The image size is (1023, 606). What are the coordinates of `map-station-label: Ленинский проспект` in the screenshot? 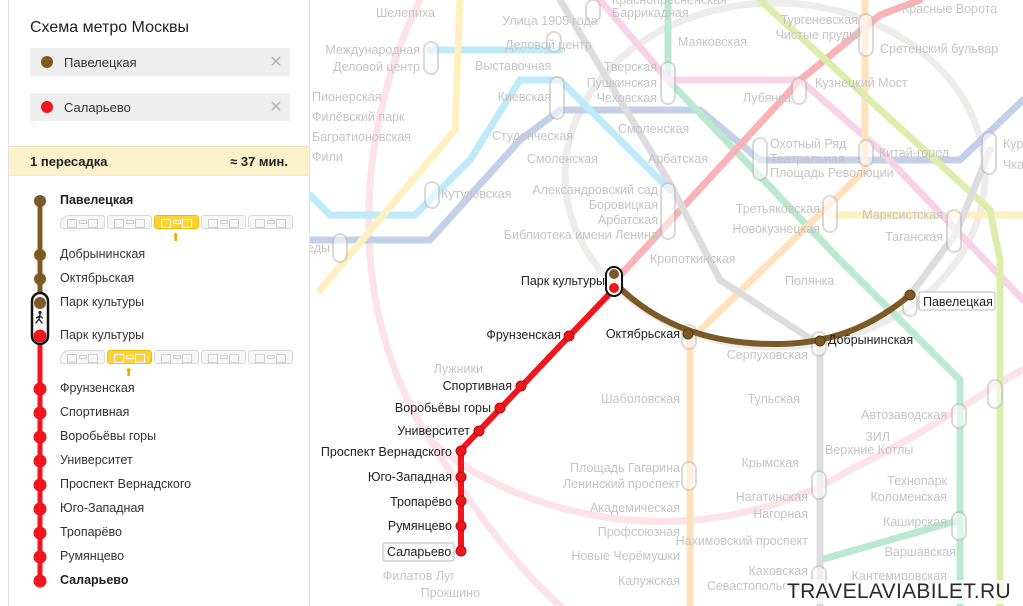 It's located at (621, 484).